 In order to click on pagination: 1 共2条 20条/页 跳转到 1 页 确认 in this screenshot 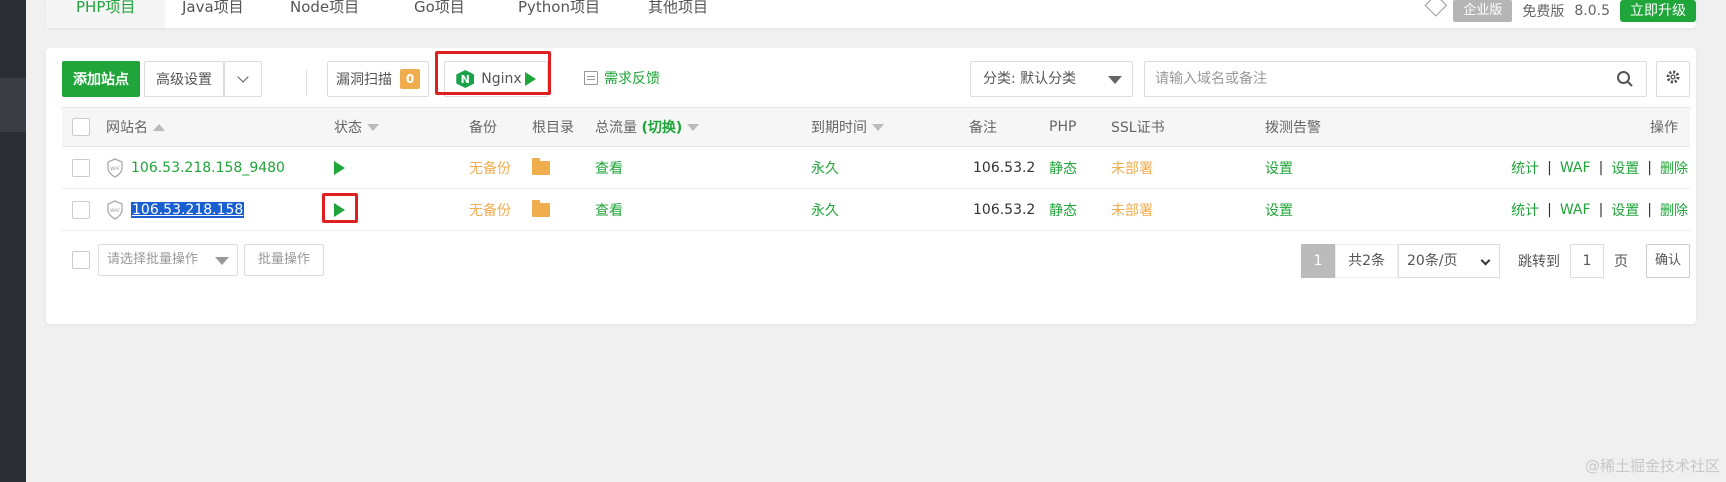, I will do `click(1495, 261)`.